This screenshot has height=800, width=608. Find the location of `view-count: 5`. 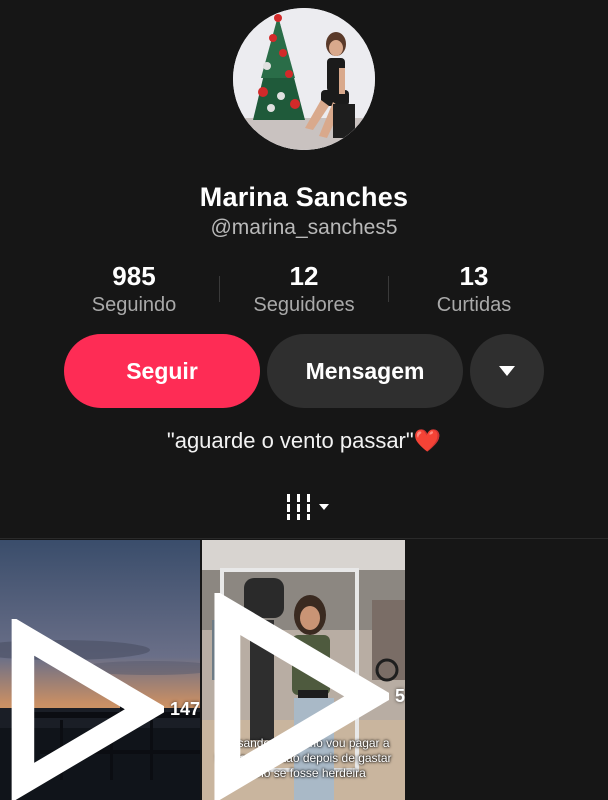

view-count: 5 is located at coordinates (306, 696).